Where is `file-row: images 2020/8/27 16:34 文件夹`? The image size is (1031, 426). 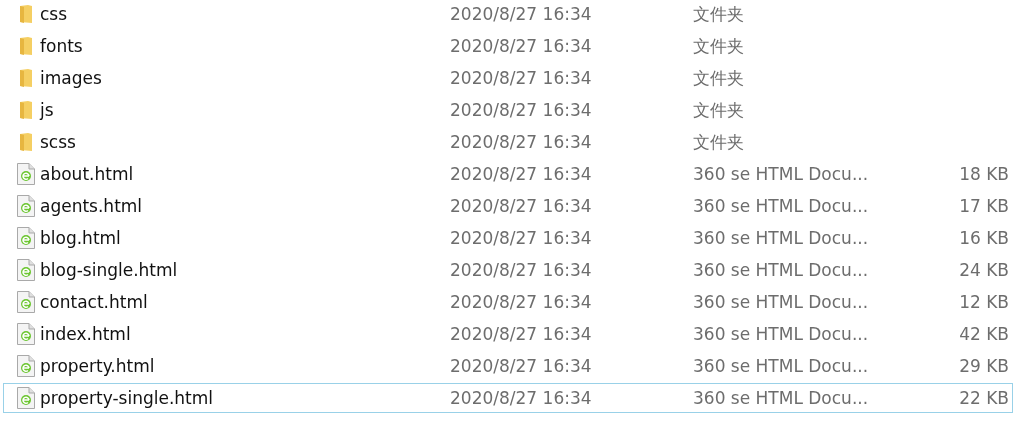
file-row: images 2020/8/27 16:34 文件夹 is located at coordinates (508, 78).